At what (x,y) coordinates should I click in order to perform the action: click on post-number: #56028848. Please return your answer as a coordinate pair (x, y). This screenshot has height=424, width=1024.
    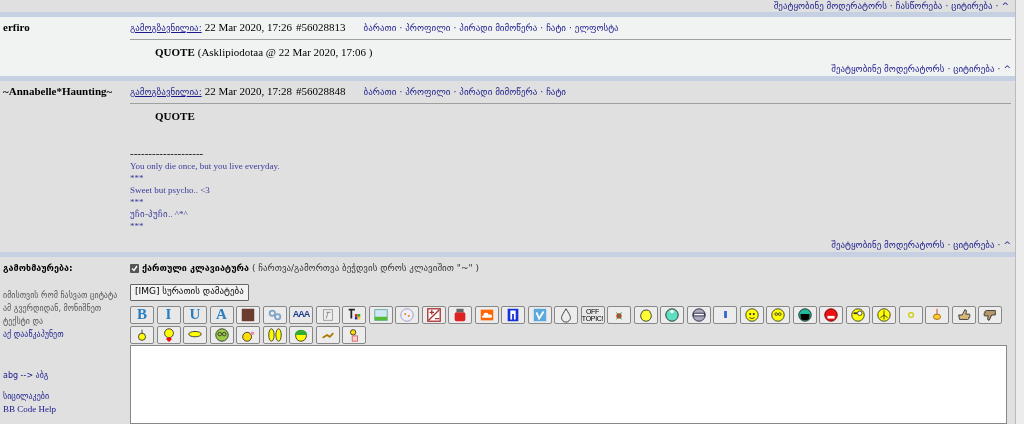
    Looking at the image, I should click on (321, 91).